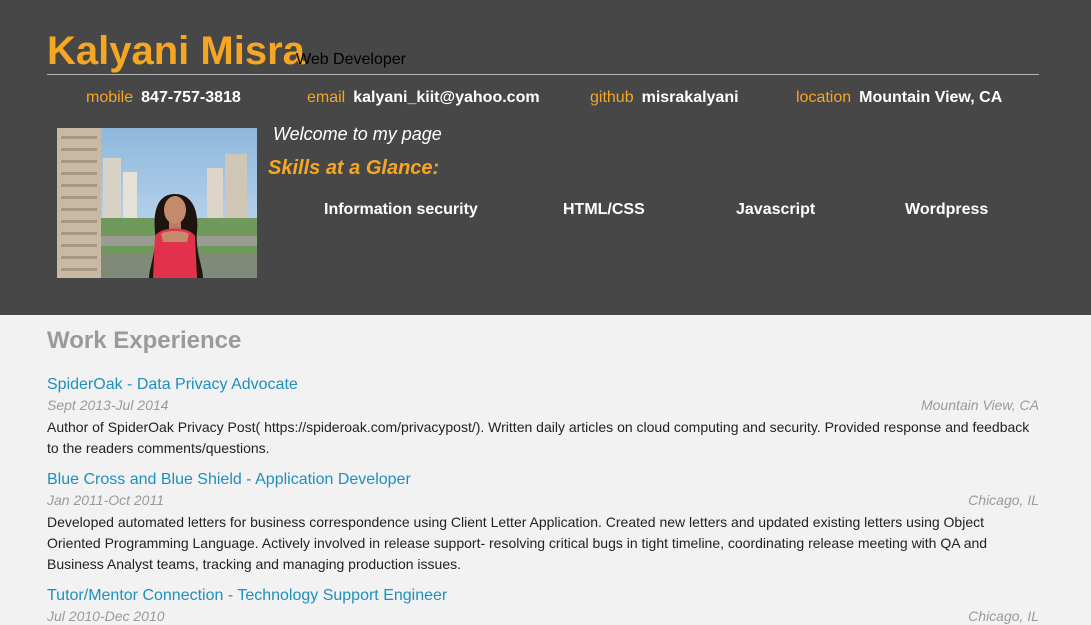  Describe the element at coordinates (172, 385) in the screenshot. I see `job-title-link: SpiderOak - Data Privacy Advocate` at that location.